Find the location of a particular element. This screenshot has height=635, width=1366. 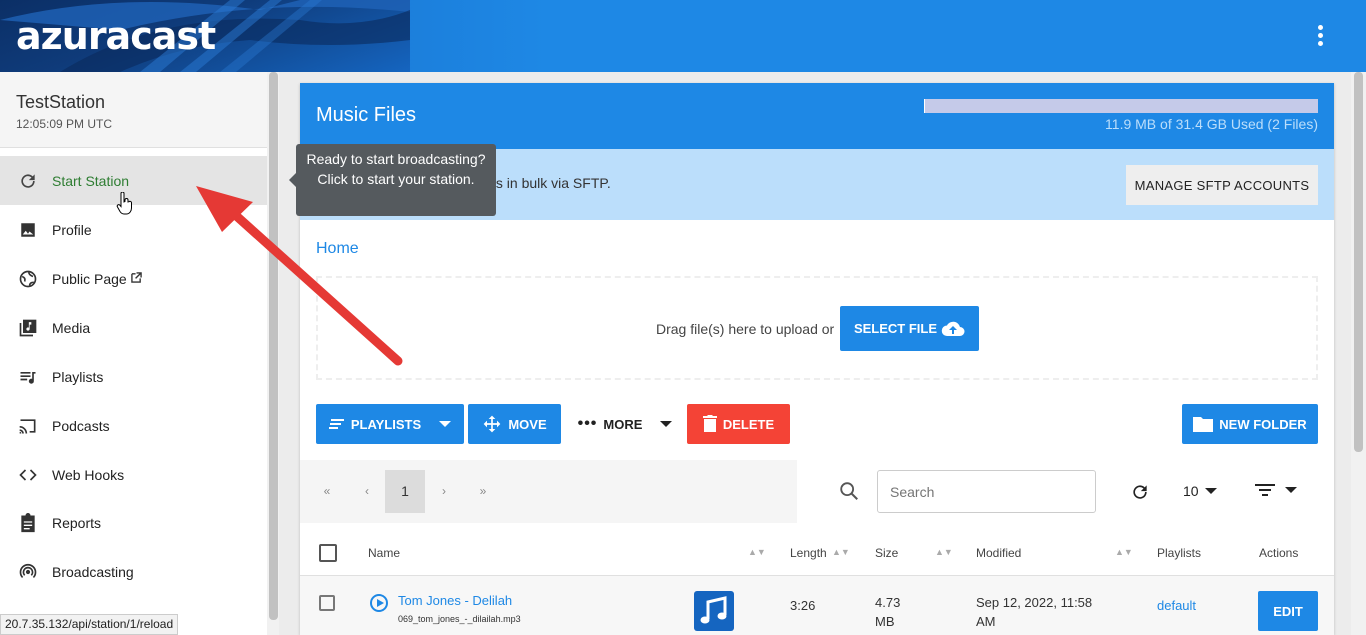

sidebar-item-label: Playlists is located at coordinates (78, 376).